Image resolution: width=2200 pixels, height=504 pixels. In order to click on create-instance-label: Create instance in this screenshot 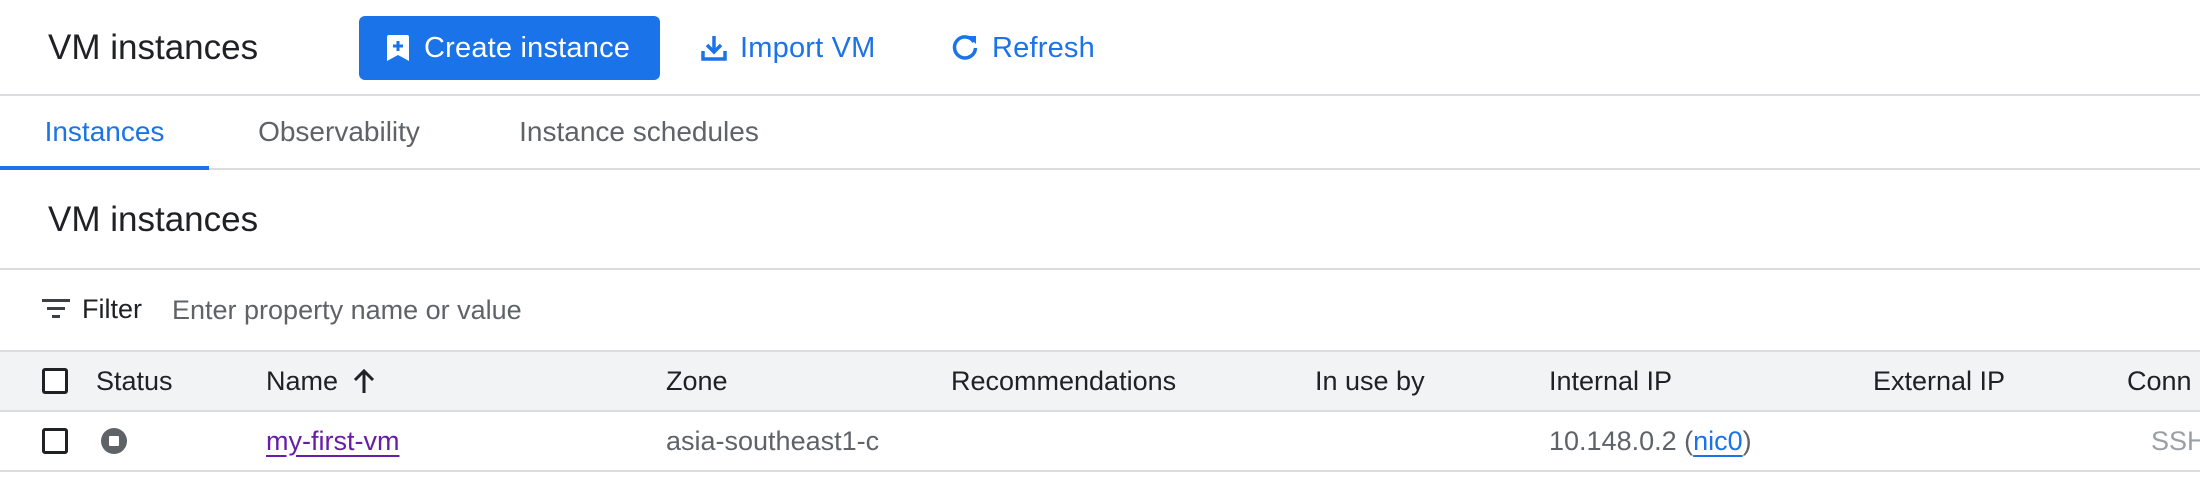, I will do `click(527, 47)`.